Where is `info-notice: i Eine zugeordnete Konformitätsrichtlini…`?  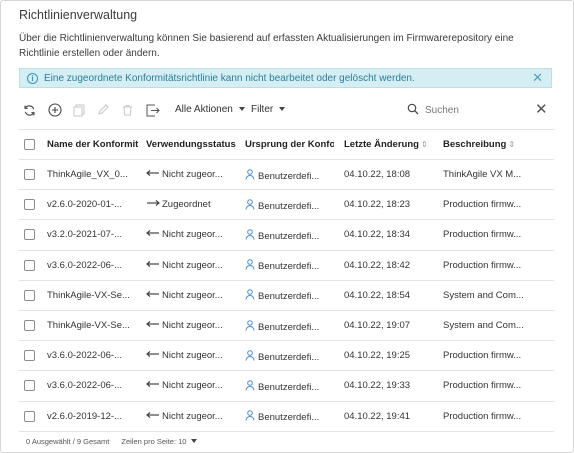 info-notice: i Eine zugeordnete Konformitätsrichtlini… is located at coordinates (285, 78).